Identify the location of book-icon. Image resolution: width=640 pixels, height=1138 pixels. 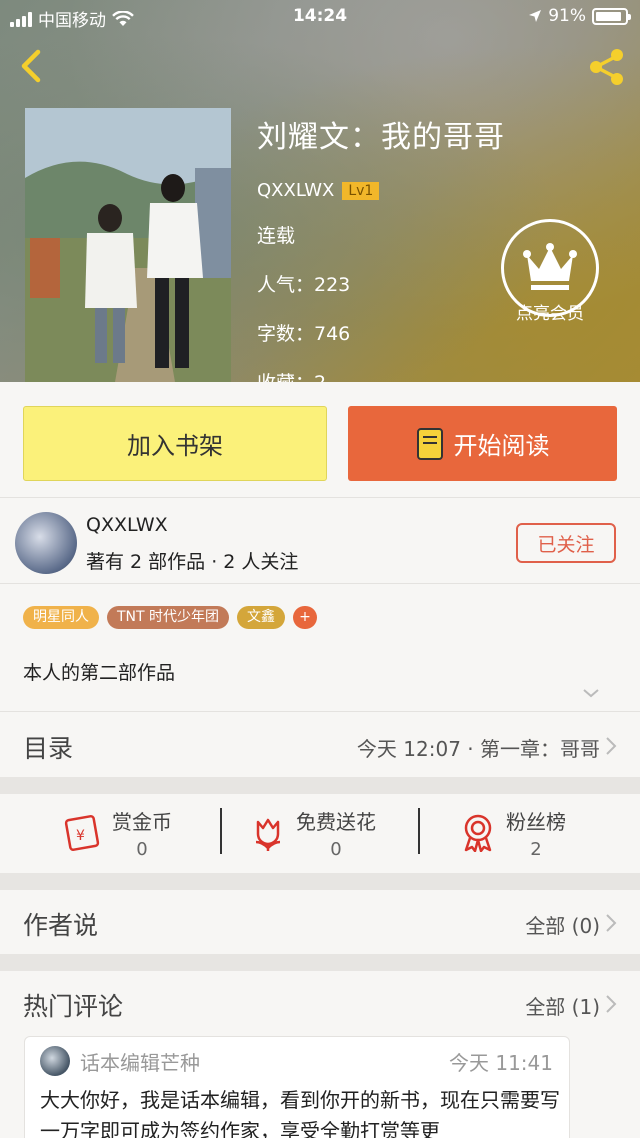
(429, 443).